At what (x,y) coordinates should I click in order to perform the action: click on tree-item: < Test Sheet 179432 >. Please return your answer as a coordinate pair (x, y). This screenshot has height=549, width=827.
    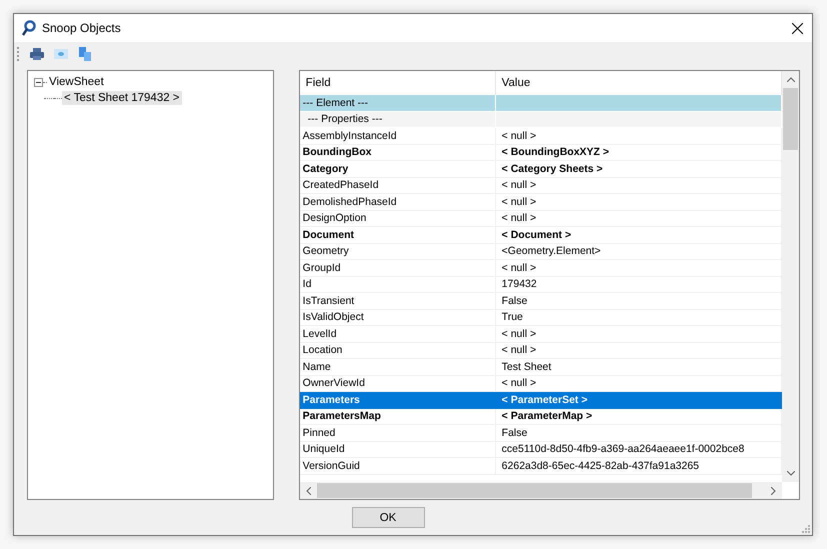
    Looking at the image, I should click on (122, 98).